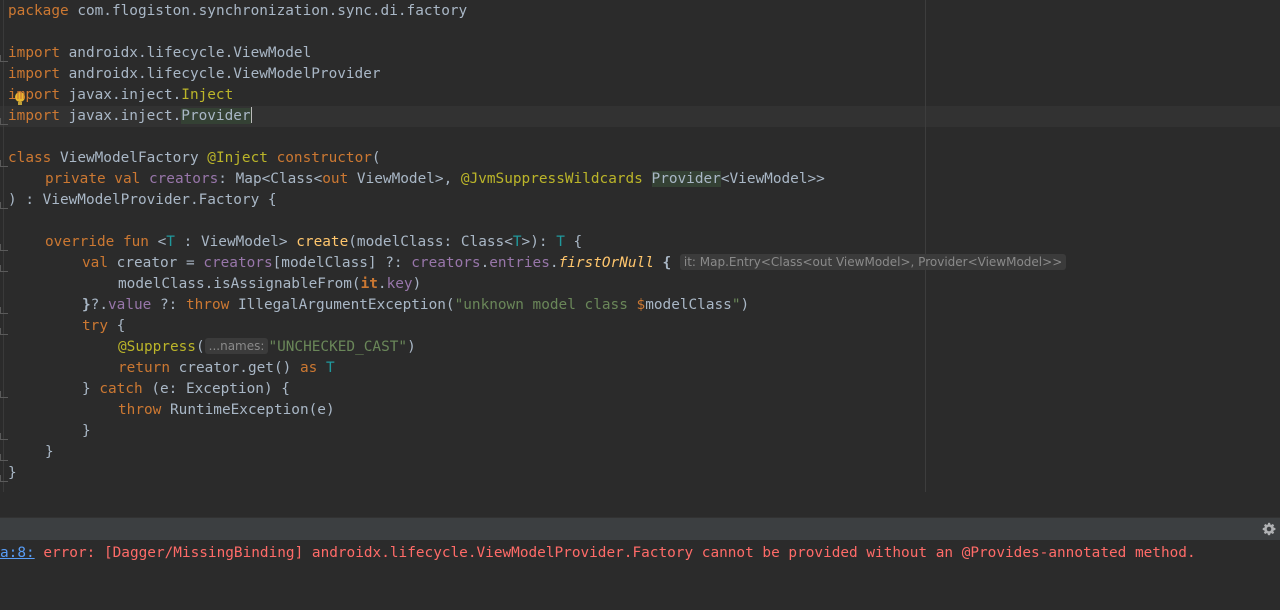 Image resolution: width=1280 pixels, height=610 pixels. What do you see at coordinates (144, 368) in the screenshot?
I see `keyword: return` at bounding box center [144, 368].